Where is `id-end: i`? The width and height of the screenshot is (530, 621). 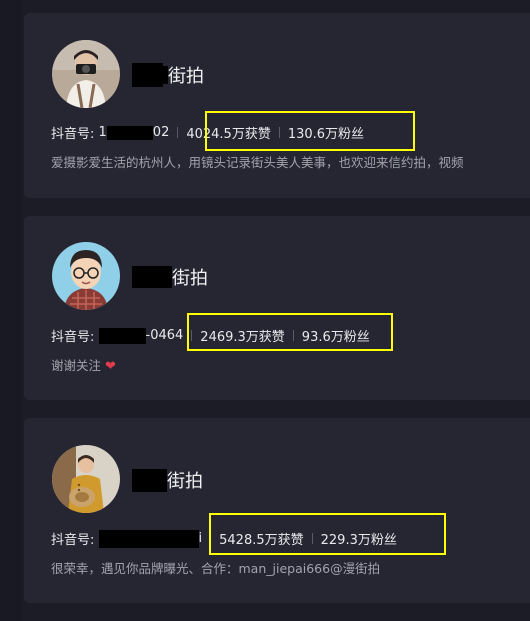 id-end: i is located at coordinates (200, 538).